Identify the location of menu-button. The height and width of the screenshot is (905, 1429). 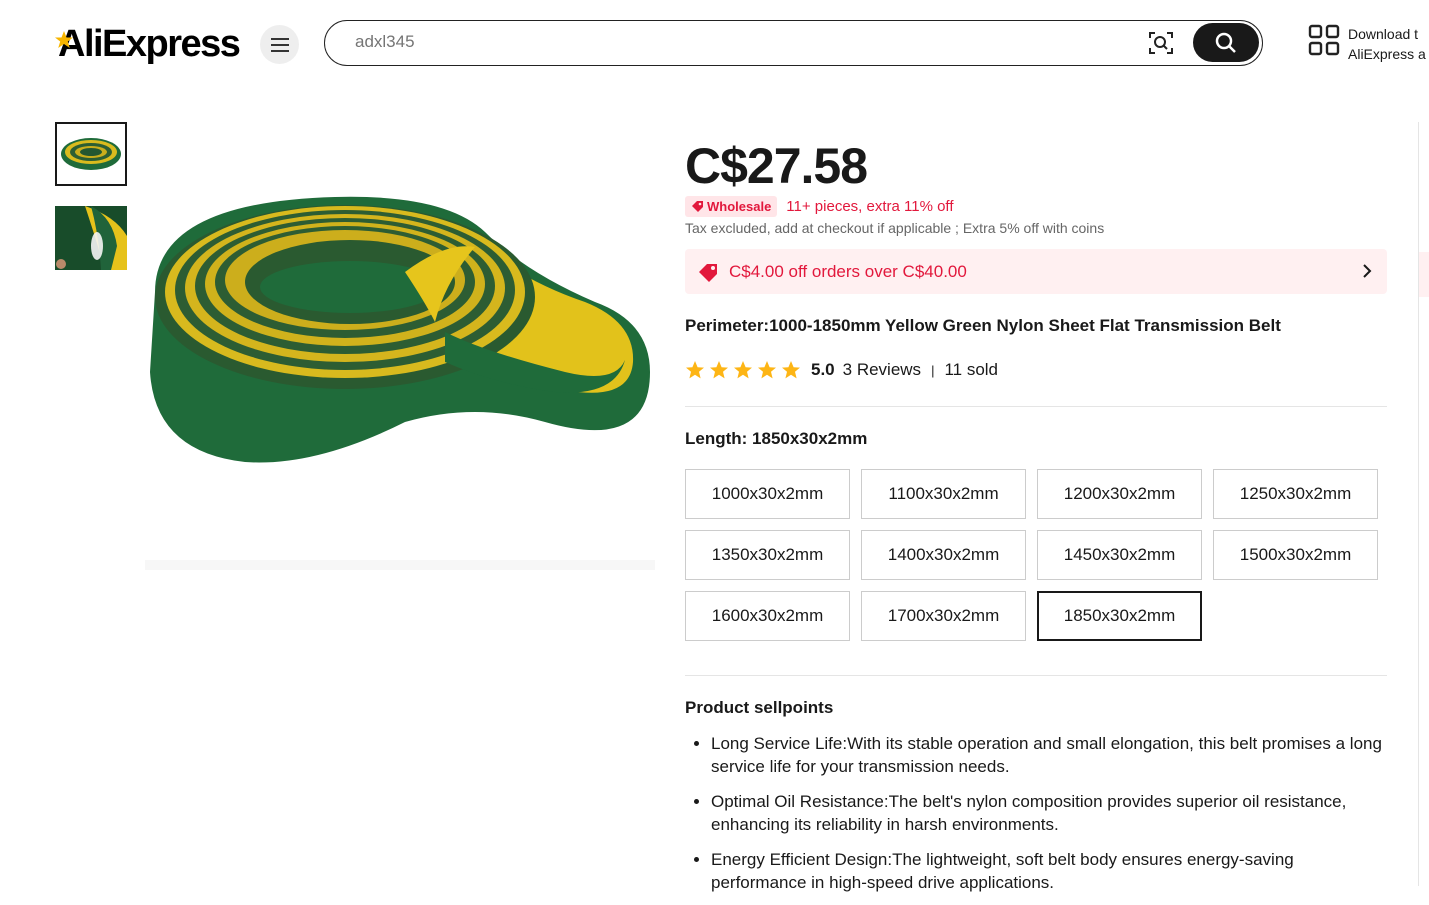
(279, 44).